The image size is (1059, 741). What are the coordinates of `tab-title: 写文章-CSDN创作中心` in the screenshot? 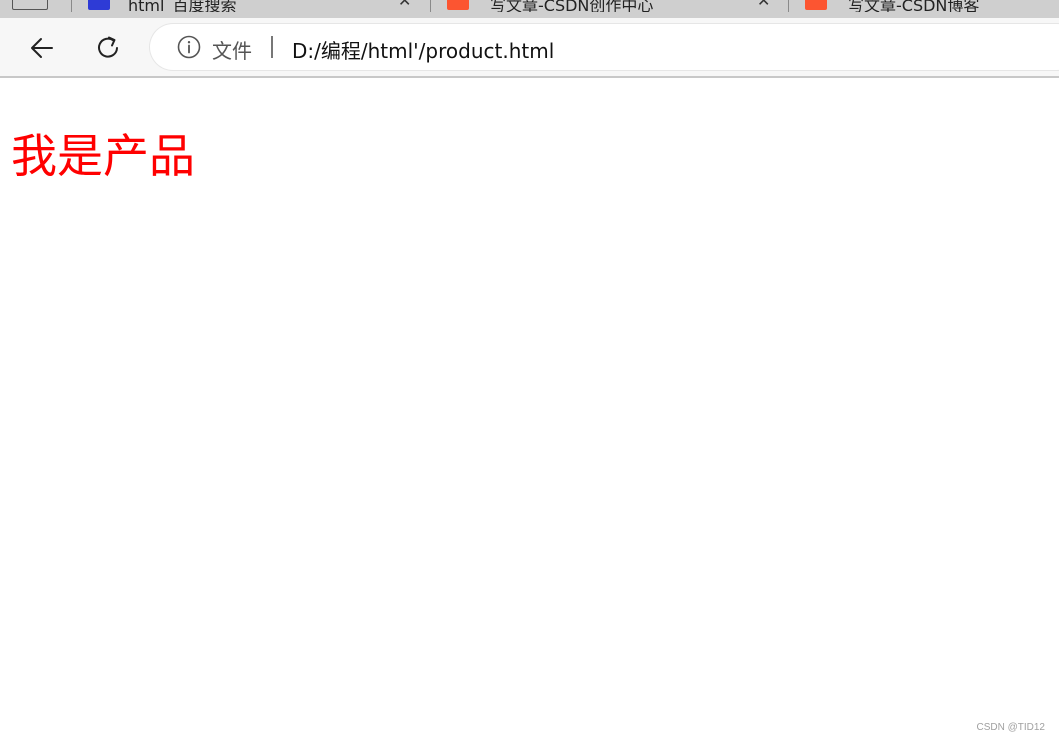 It's located at (572, 6).